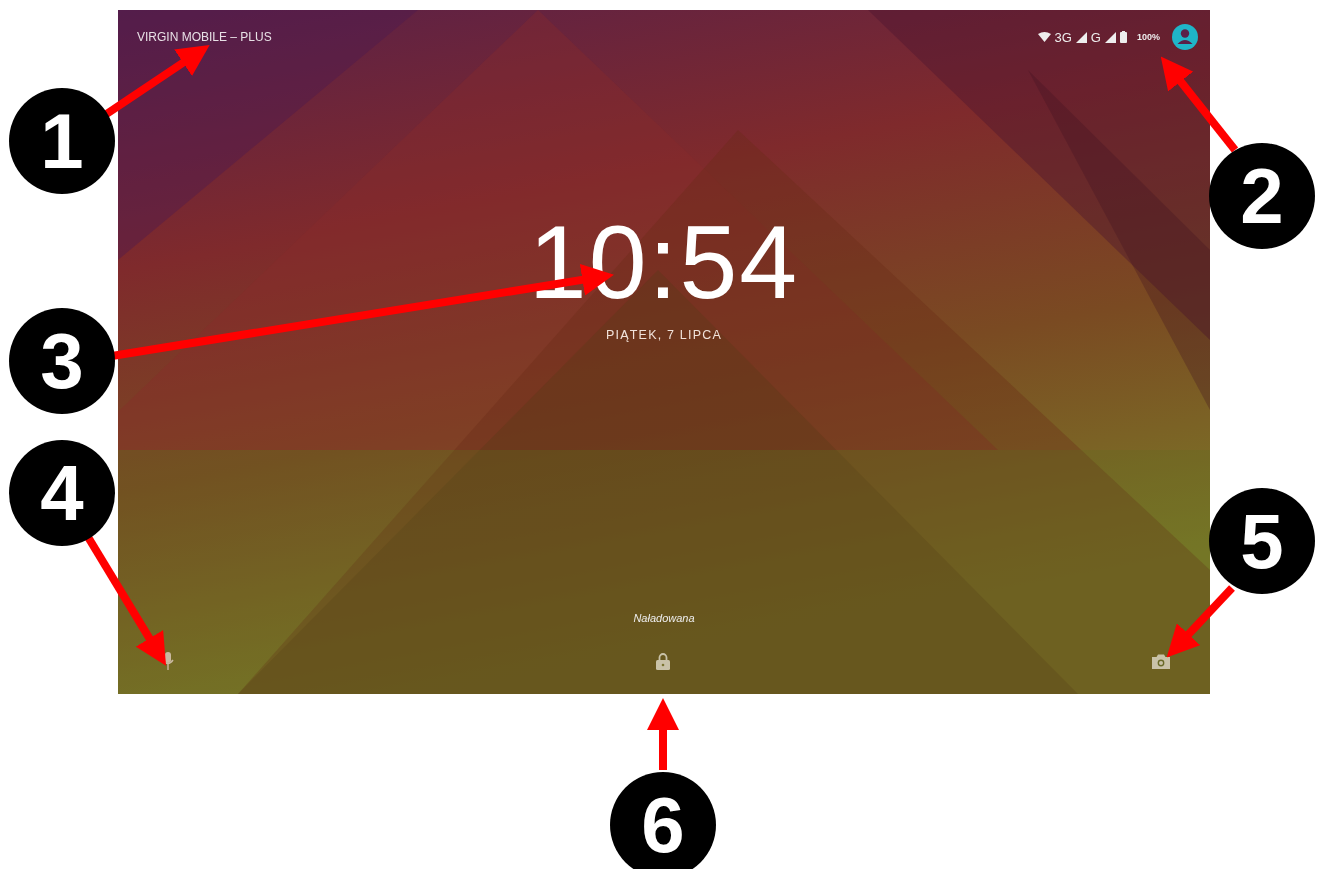 The image size is (1319, 869). What do you see at coordinates (62, 141) in the screenshot?
I see `callout-number: 1` at bounding box center [62, 141].